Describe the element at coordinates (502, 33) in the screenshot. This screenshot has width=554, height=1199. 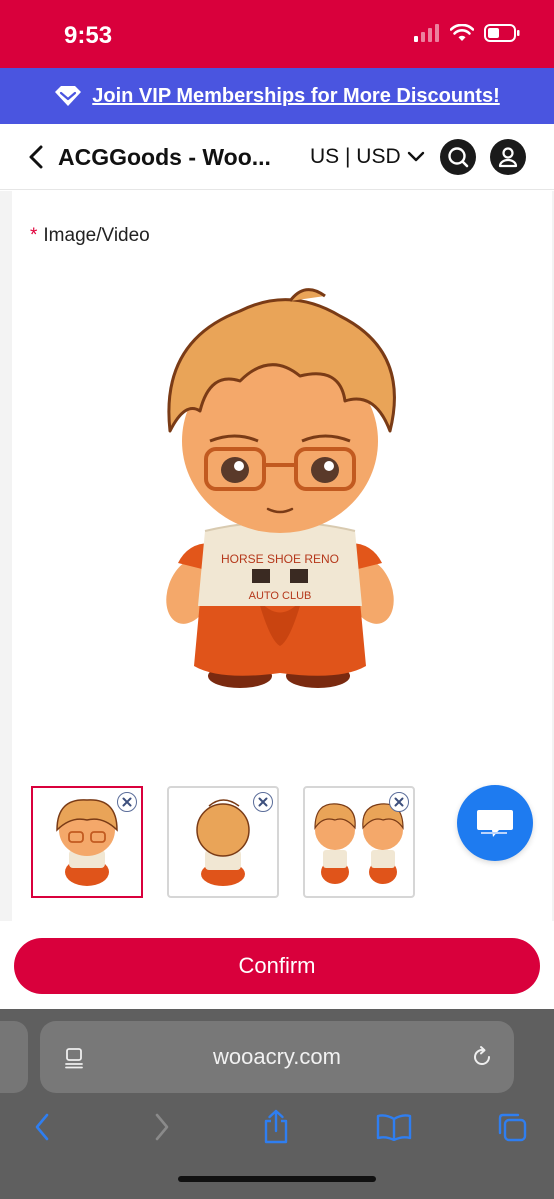
I see `battery-icon` at that location.